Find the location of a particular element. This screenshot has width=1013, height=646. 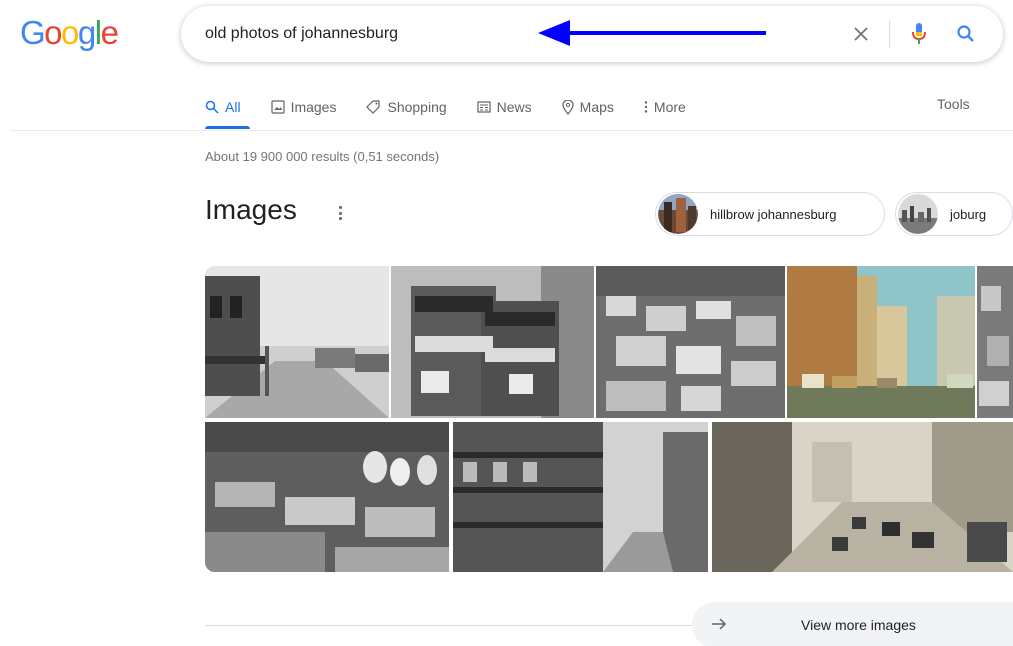

chip-hillbrow-johannesburg: hillbrow johannesburg is located at coordinates (770, 214).